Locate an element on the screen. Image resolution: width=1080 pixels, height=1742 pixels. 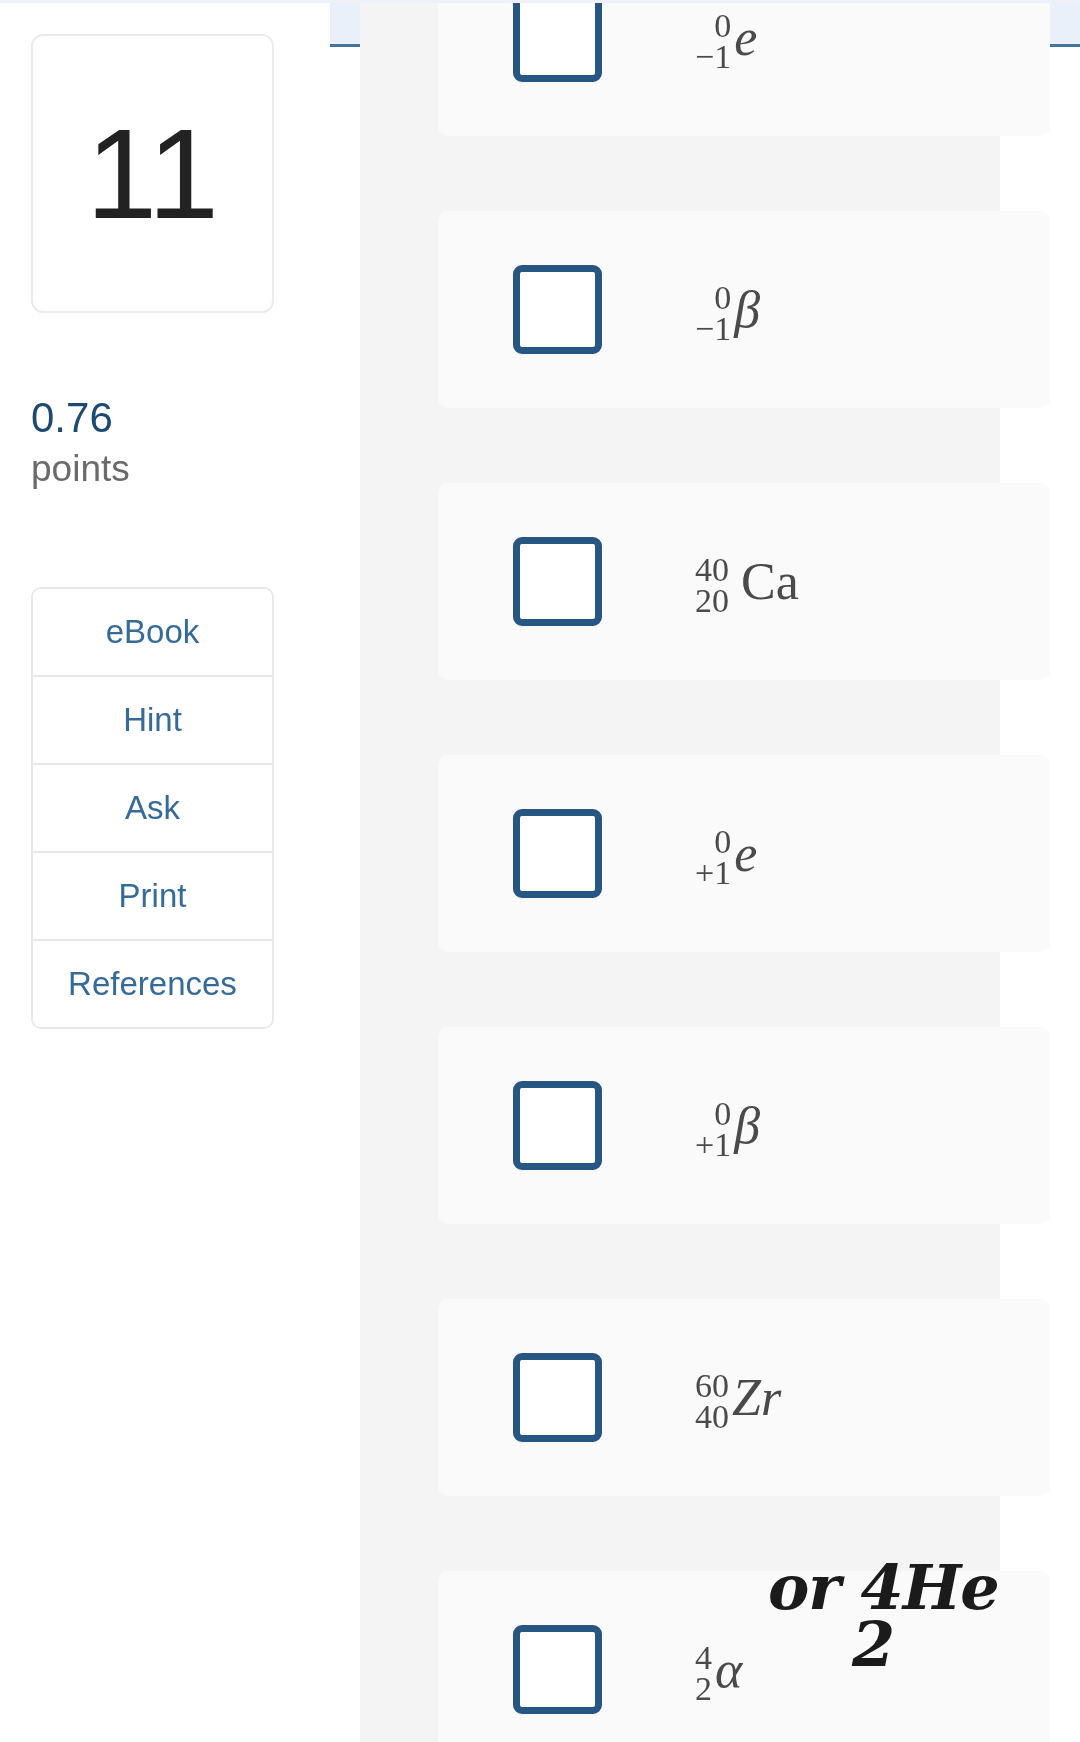
score-unit: points is located at coordinates (80, 469).